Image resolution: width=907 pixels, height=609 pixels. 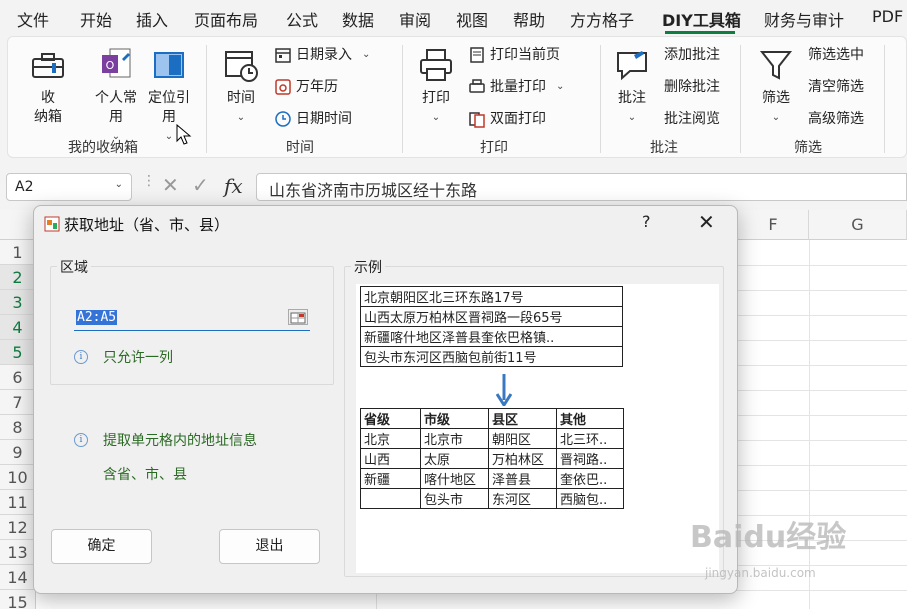 I want to click on dialog-title: 获取地址（省、市、县）, so click(x=147, y=225).